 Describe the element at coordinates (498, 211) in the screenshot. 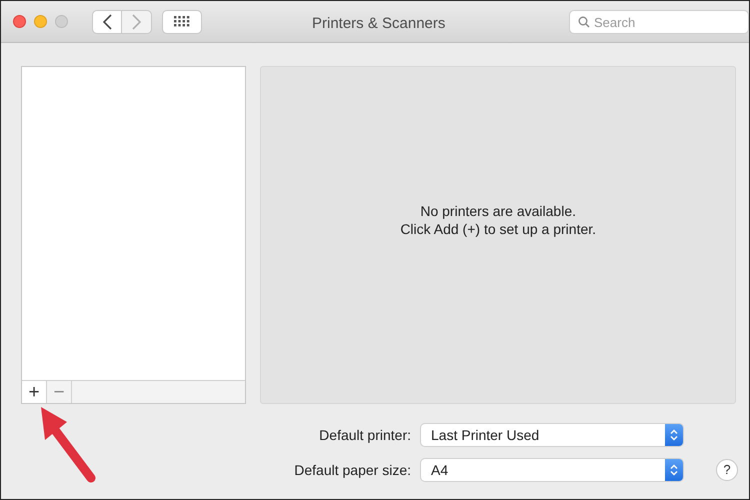

I see `empty-message: No printers are available.` at that location.